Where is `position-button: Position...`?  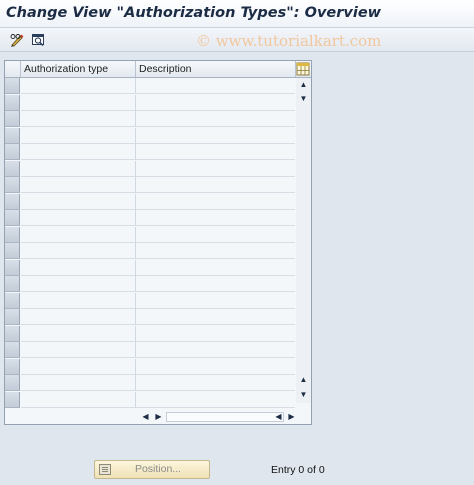 position-button: Position... is located at coordinates (152, 469).